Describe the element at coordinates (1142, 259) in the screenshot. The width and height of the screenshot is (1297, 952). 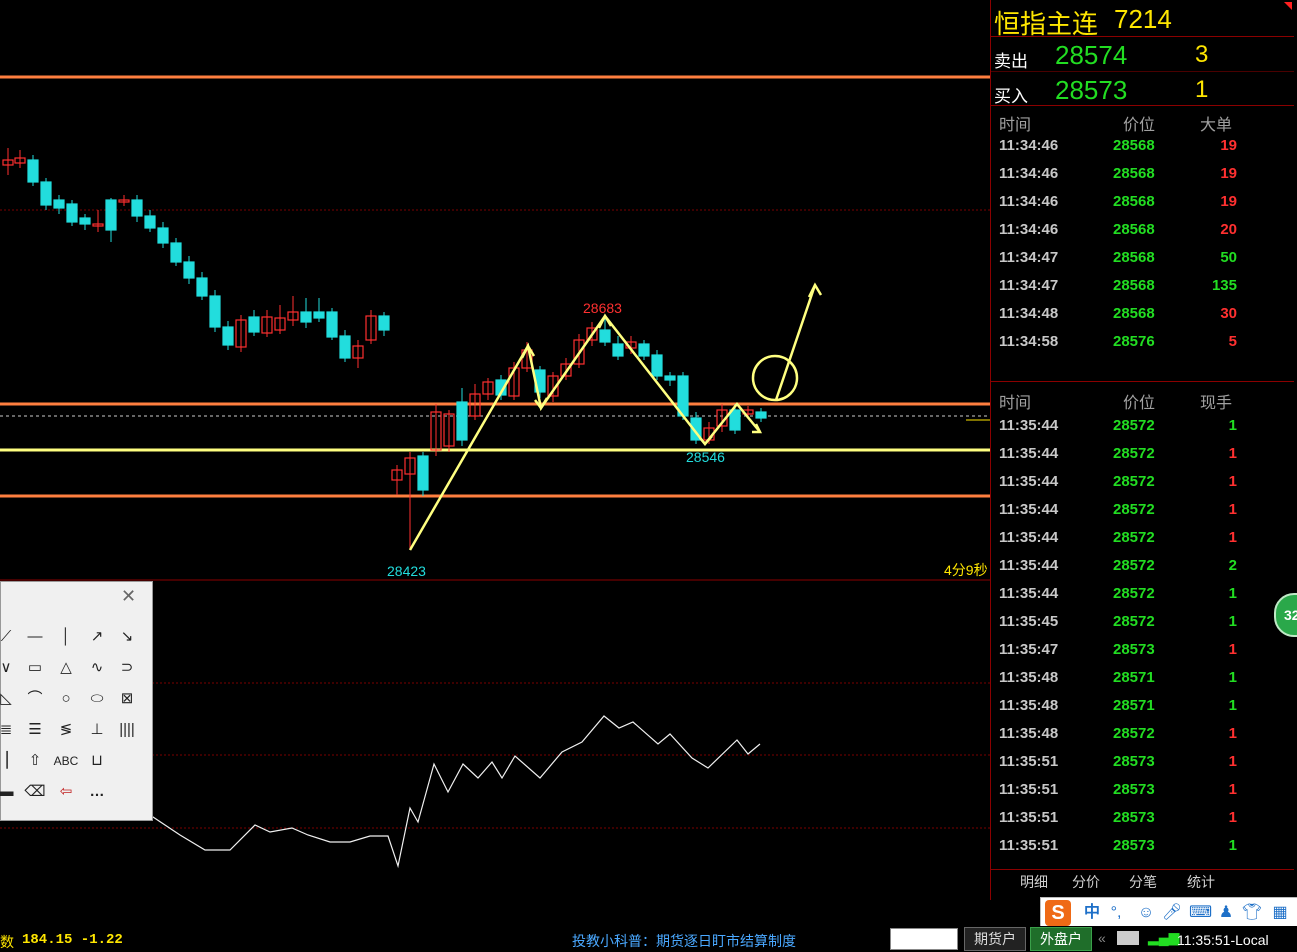
I see `tick-row: 11:34:47 28568 50` at that location.